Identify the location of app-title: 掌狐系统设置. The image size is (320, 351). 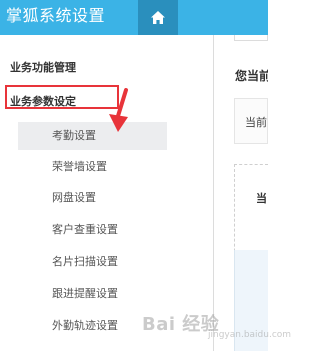
(56, 15).